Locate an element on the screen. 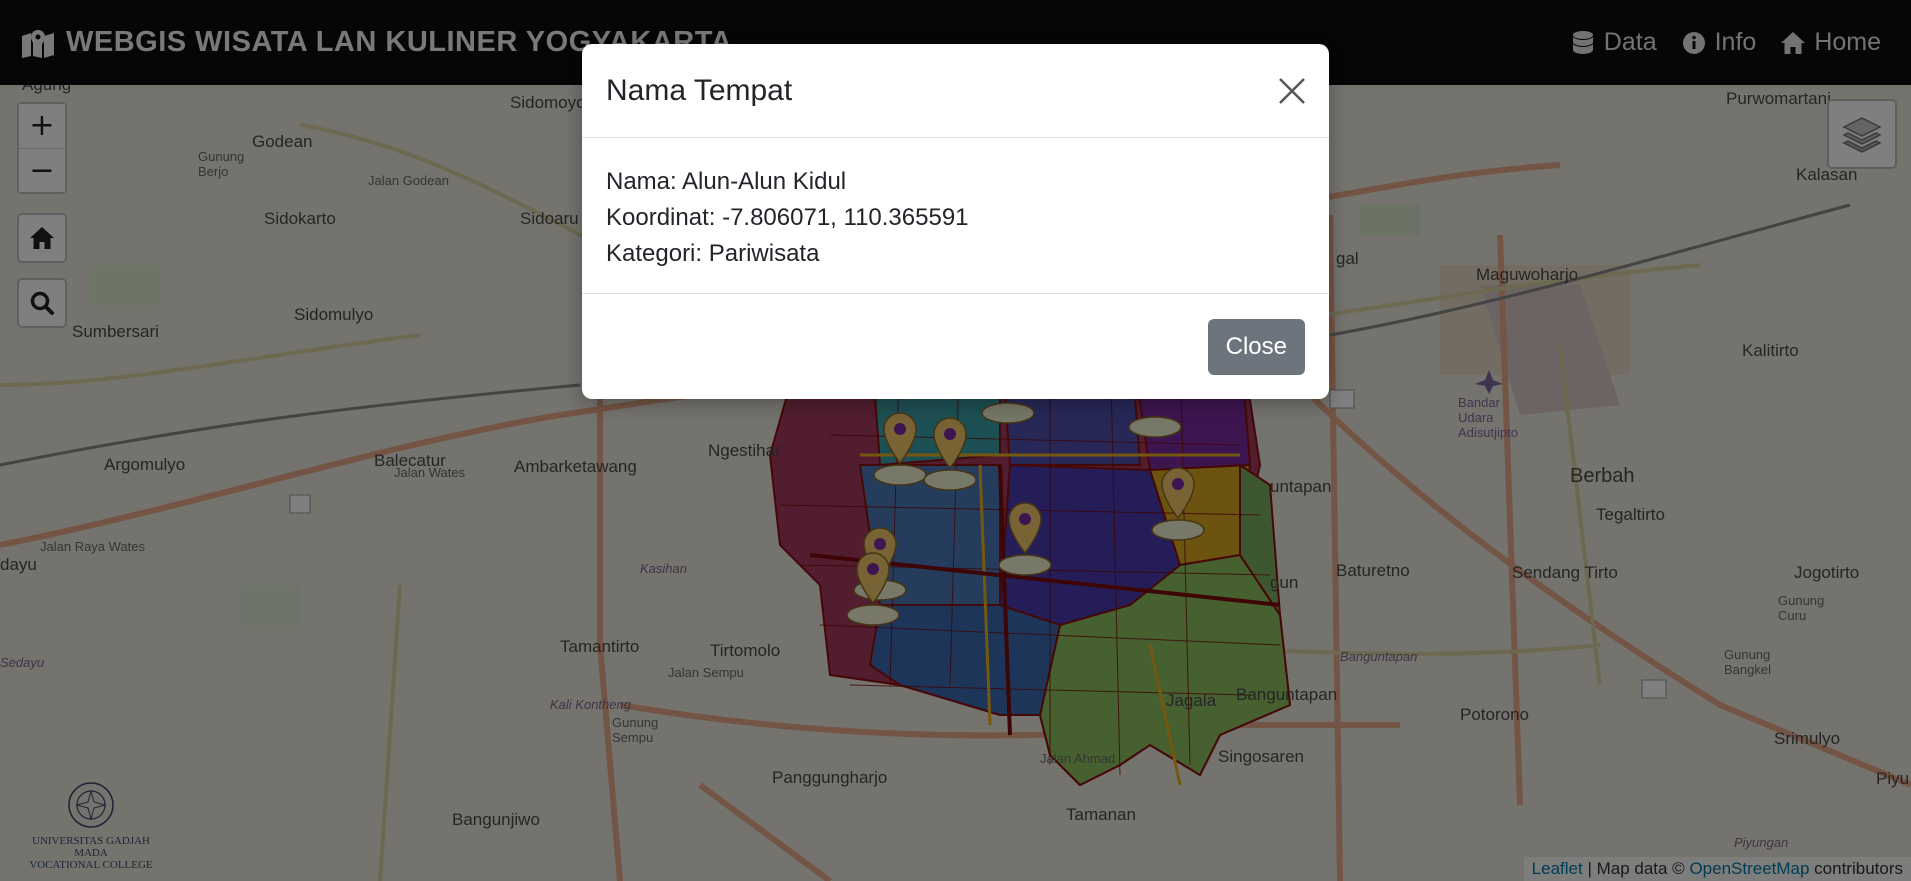  modal-footer: Close is located at coordinates (955, 346).